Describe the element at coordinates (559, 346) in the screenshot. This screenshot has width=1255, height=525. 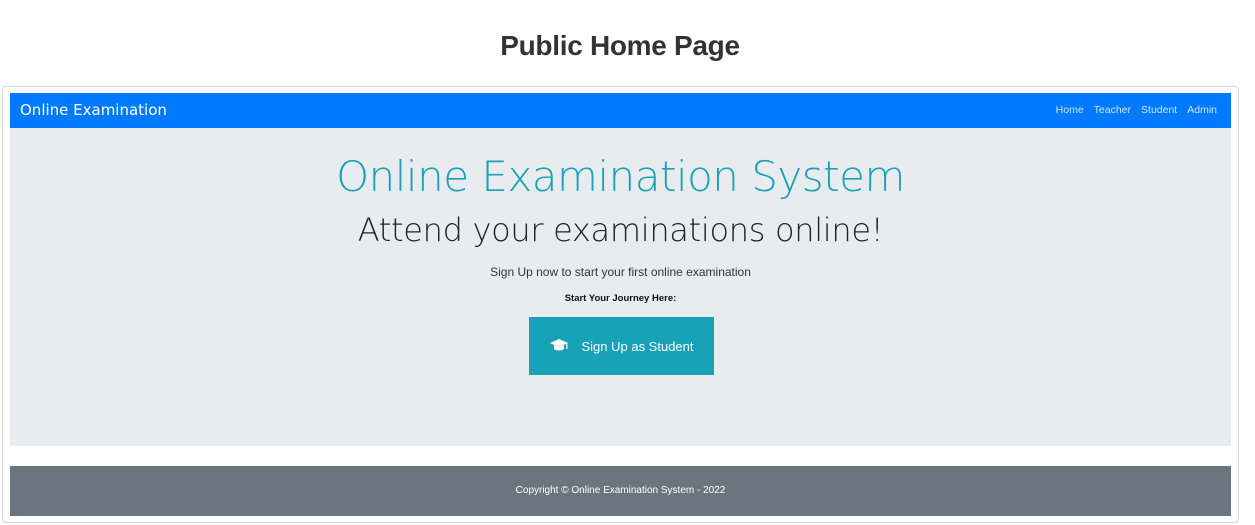
I see `graduation-cap-icon` at that location.